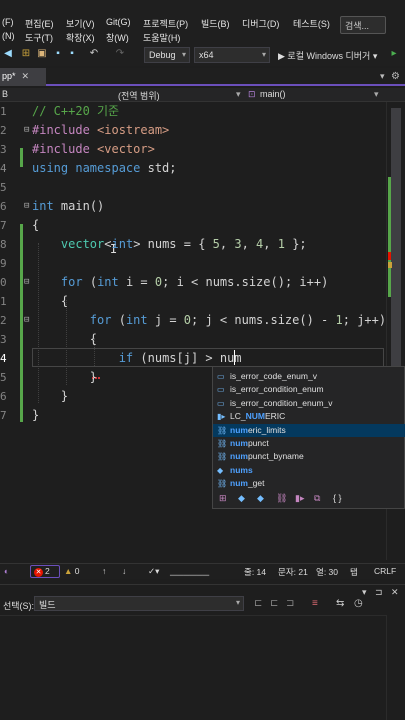 The width and height of the screenshot is (405, 720). I want to click on menu-build: 빌드(B), so click(215, 23).